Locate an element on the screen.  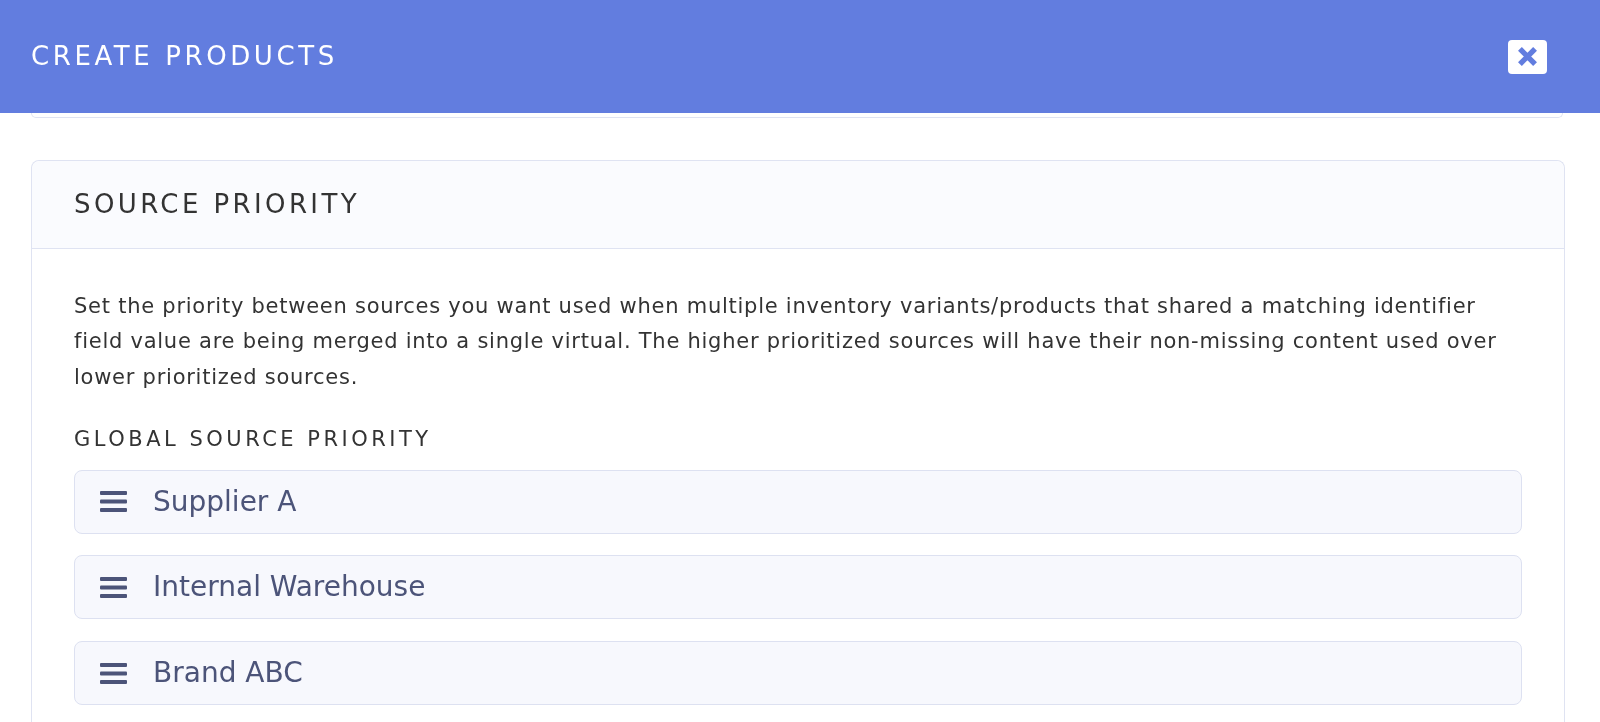
source-item: Supplier A is located at coordinates (798, 501).